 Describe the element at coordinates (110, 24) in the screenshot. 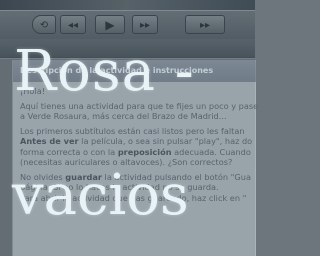

I see `play-icon: ▶` at that location.